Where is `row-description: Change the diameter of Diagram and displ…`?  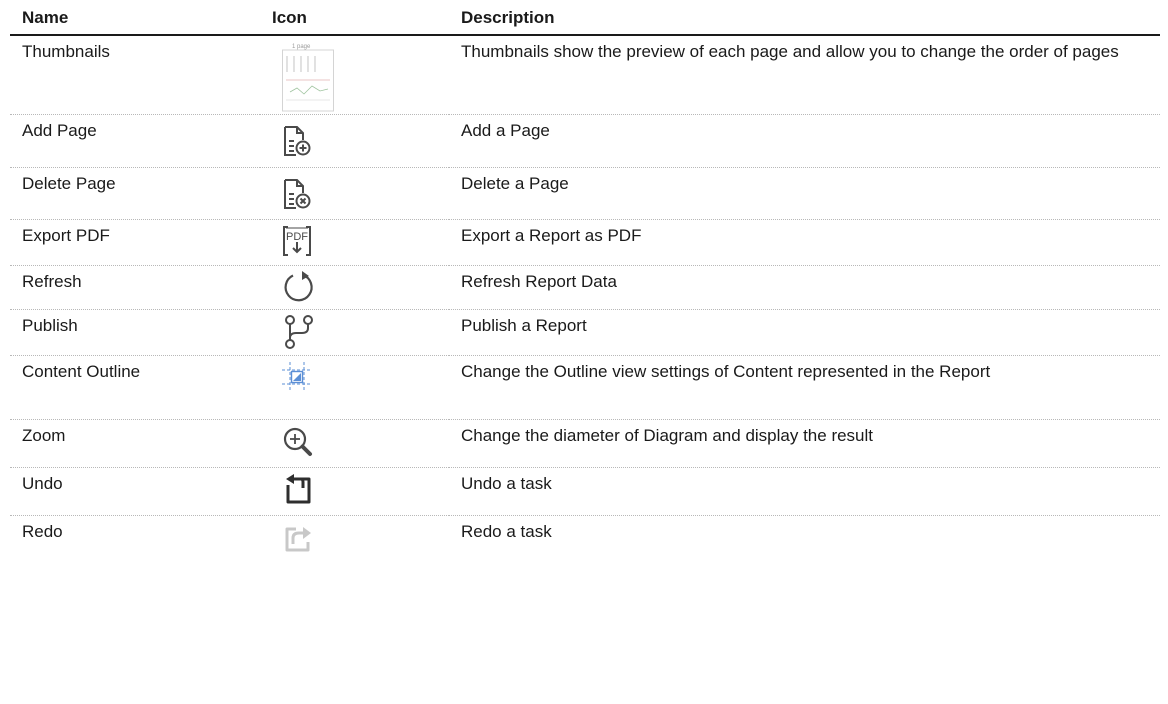 row-description: Change the diameter of Diagram and displ… is located at coordinates (667, 435).